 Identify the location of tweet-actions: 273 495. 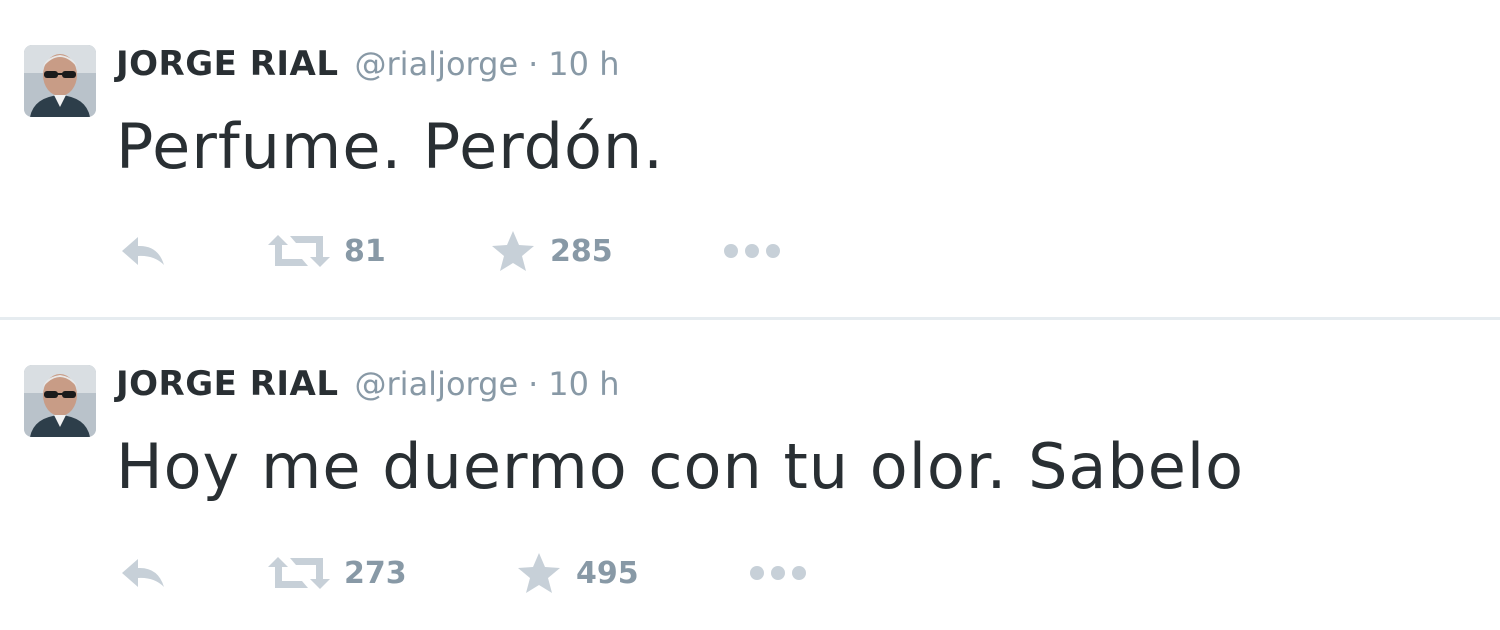
(516, 573).